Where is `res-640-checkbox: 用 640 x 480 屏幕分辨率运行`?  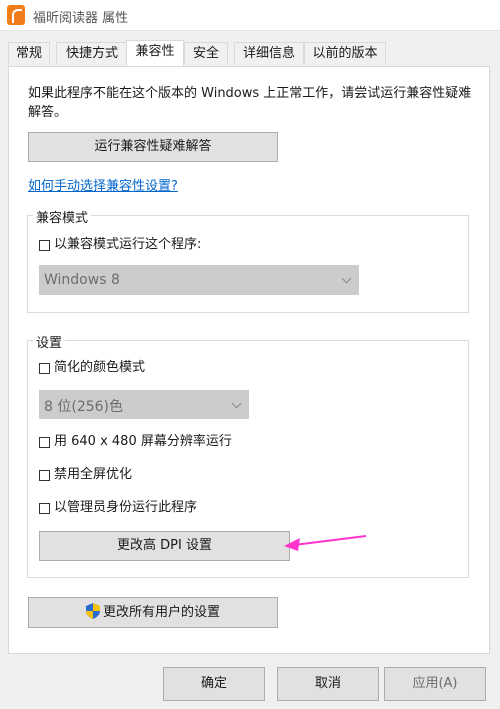 res-640-checkbox: 用 640 x 480 屏幕分辨率运行 is located at coordinates (135, 442).